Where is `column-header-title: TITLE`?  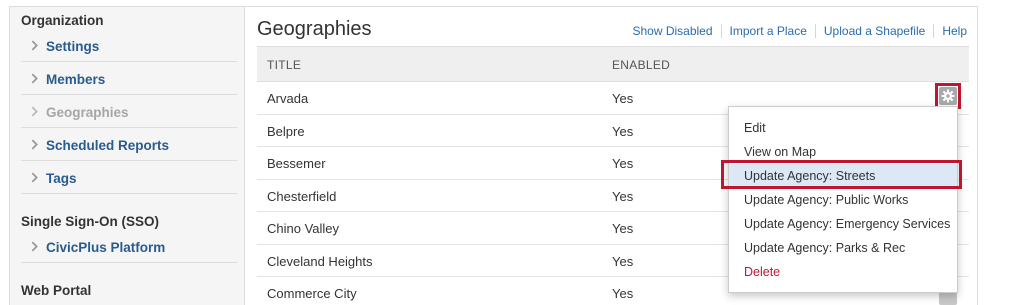 column-header-title: TITLE is located at coordinates (284, 65).